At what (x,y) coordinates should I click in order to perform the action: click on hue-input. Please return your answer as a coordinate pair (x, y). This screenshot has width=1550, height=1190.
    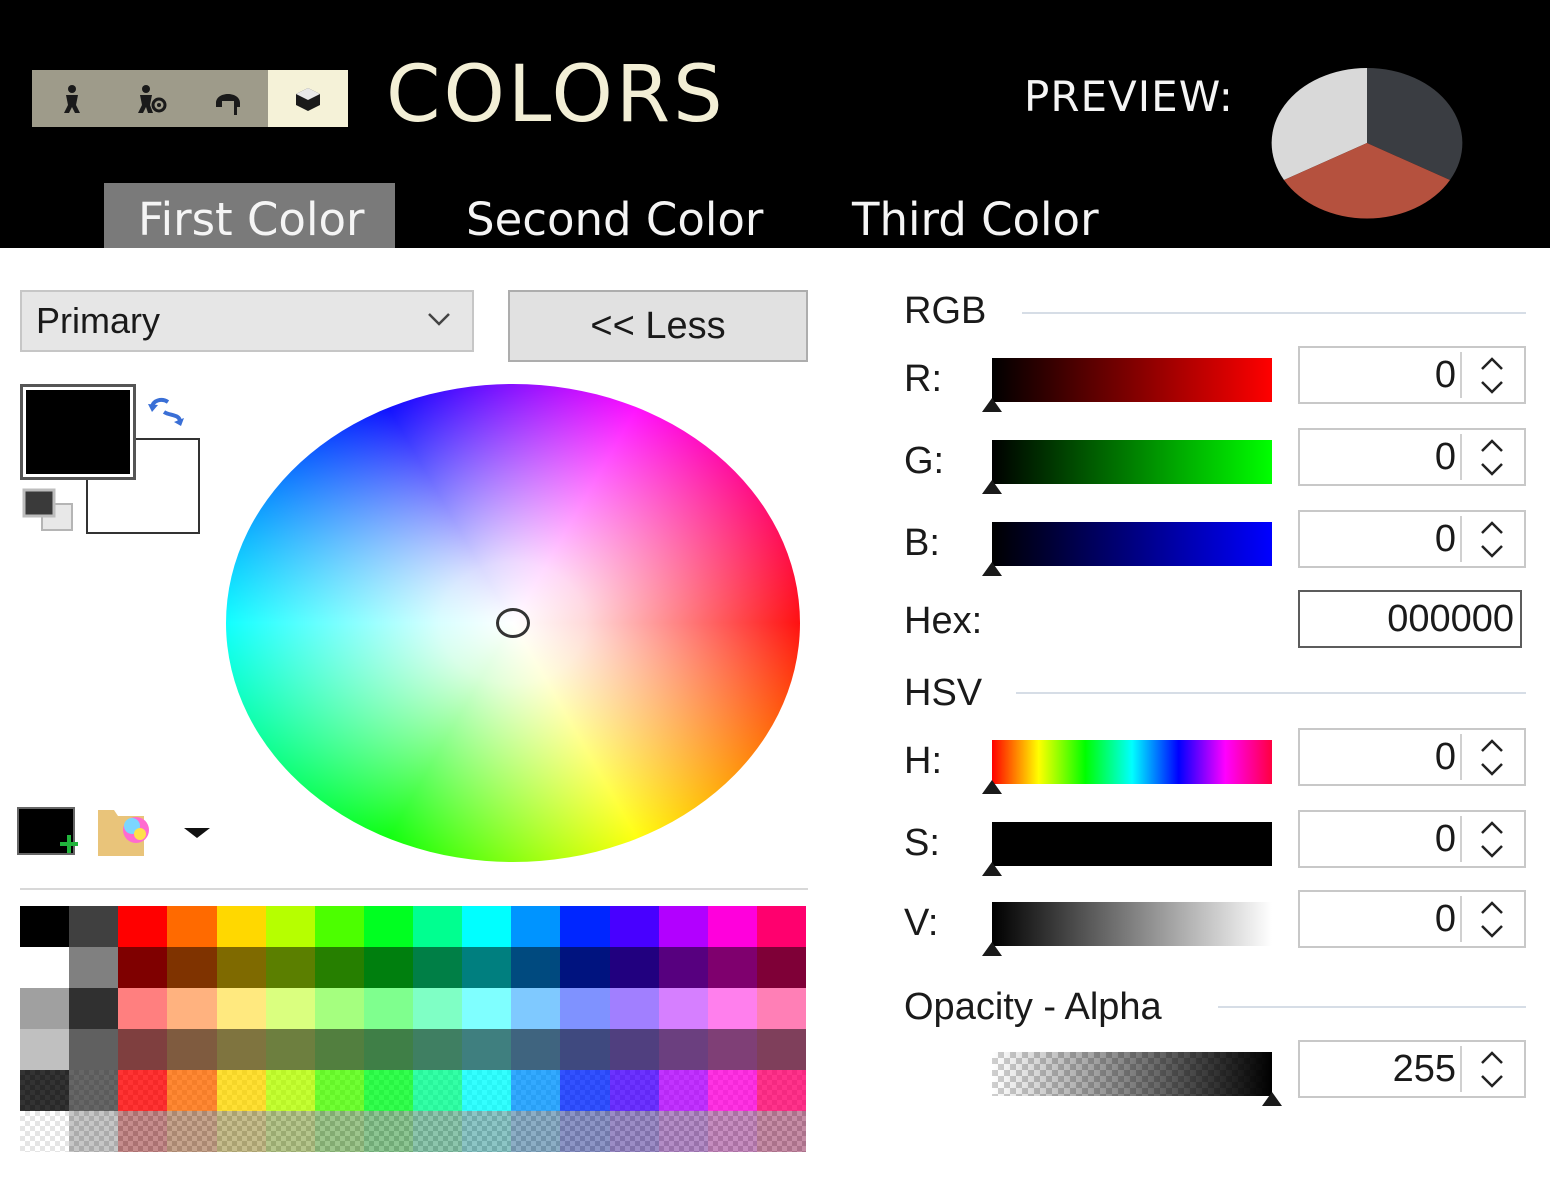
    Looking at the image, I should click on (1380, 757).